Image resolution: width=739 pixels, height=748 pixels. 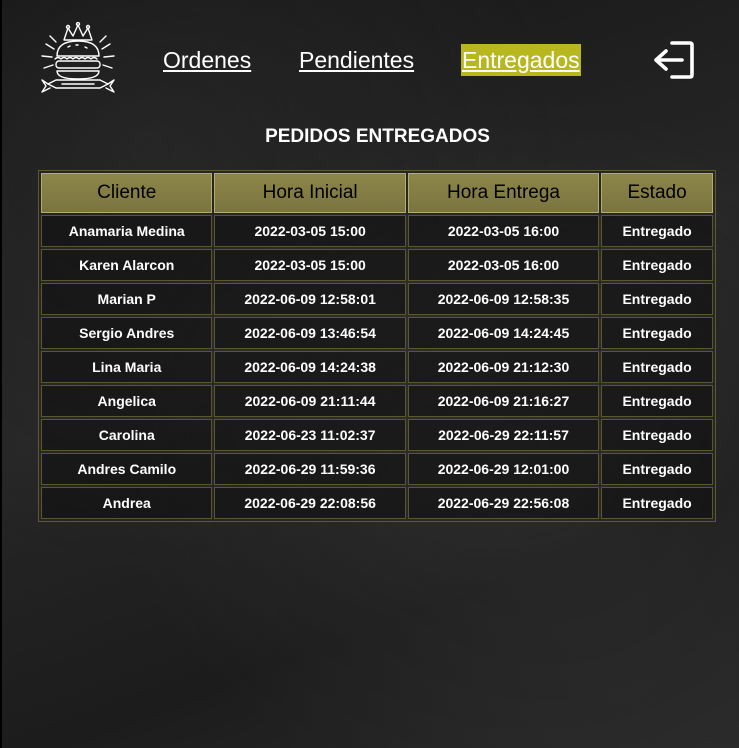 I want to click on left-edge, so click(x=1, y=374).